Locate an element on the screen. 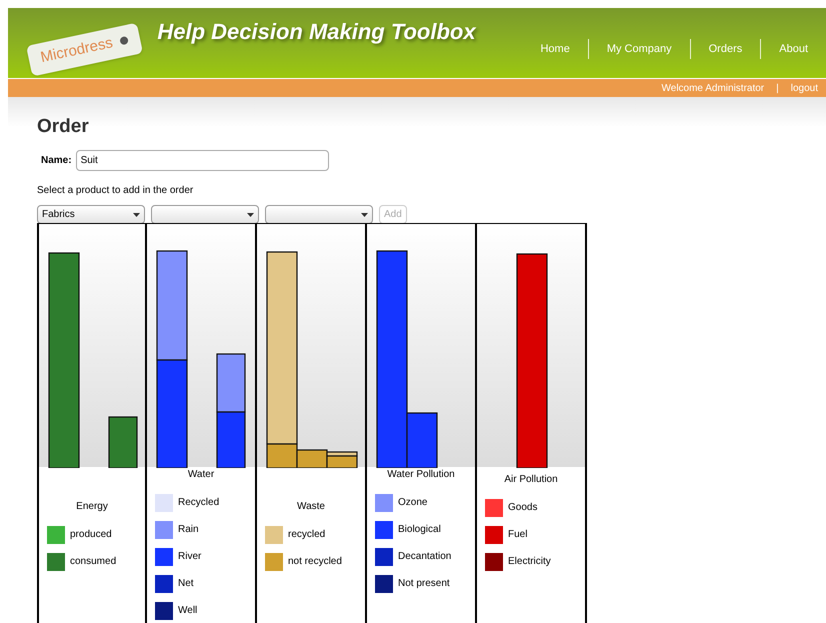 Image resolution: width=826 pixels, height=623 pixels. logout-link: logout is located at coordinates (804, 88).